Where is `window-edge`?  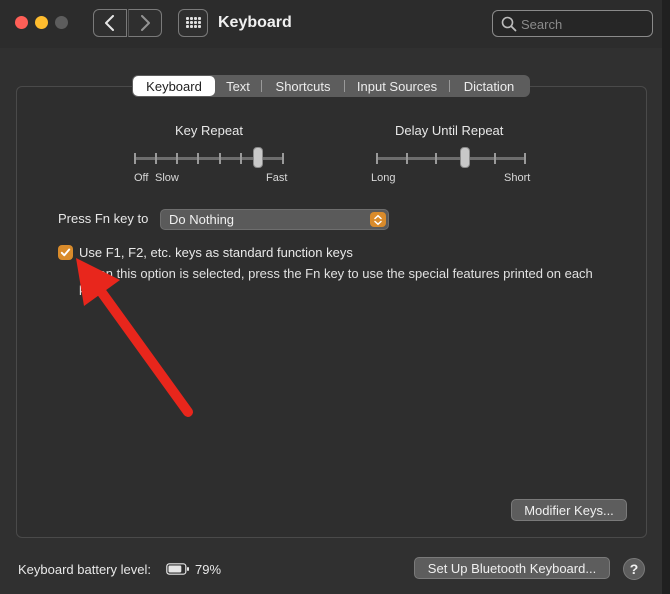 window-edge is located at coordinates (666, 297).